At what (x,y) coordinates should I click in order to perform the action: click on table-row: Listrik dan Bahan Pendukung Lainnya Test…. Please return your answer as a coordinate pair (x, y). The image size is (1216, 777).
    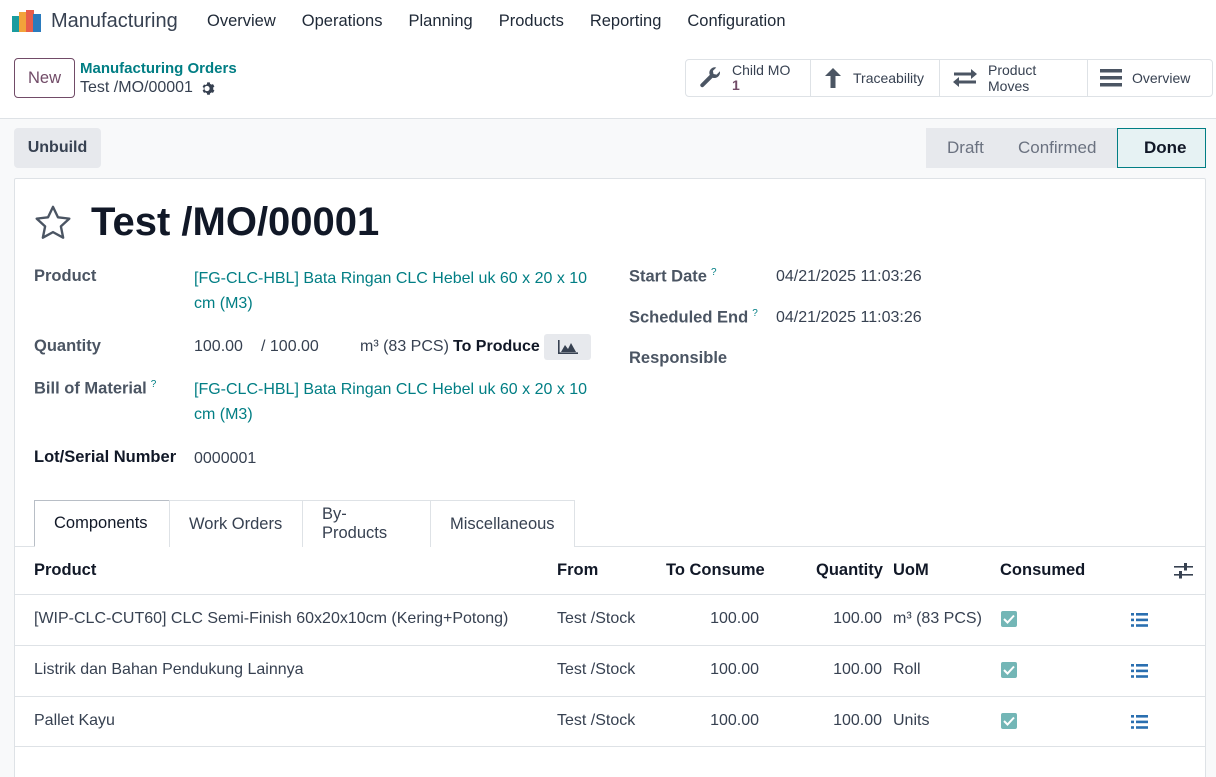
    Looking at the image, I should click on (610, 670).